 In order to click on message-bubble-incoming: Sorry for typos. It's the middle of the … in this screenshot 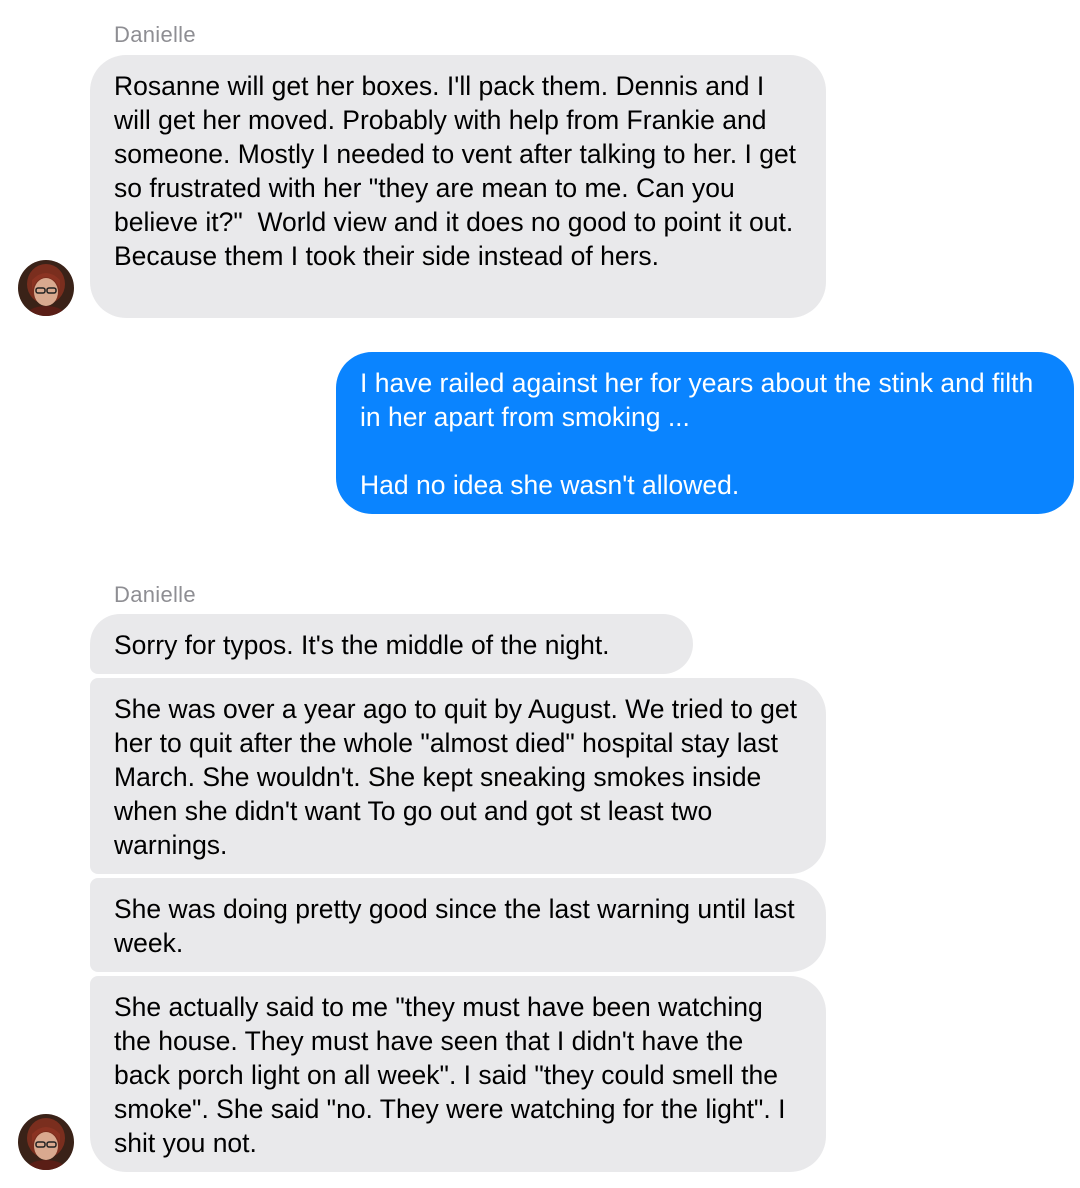, I will do `click(391, 644)`.